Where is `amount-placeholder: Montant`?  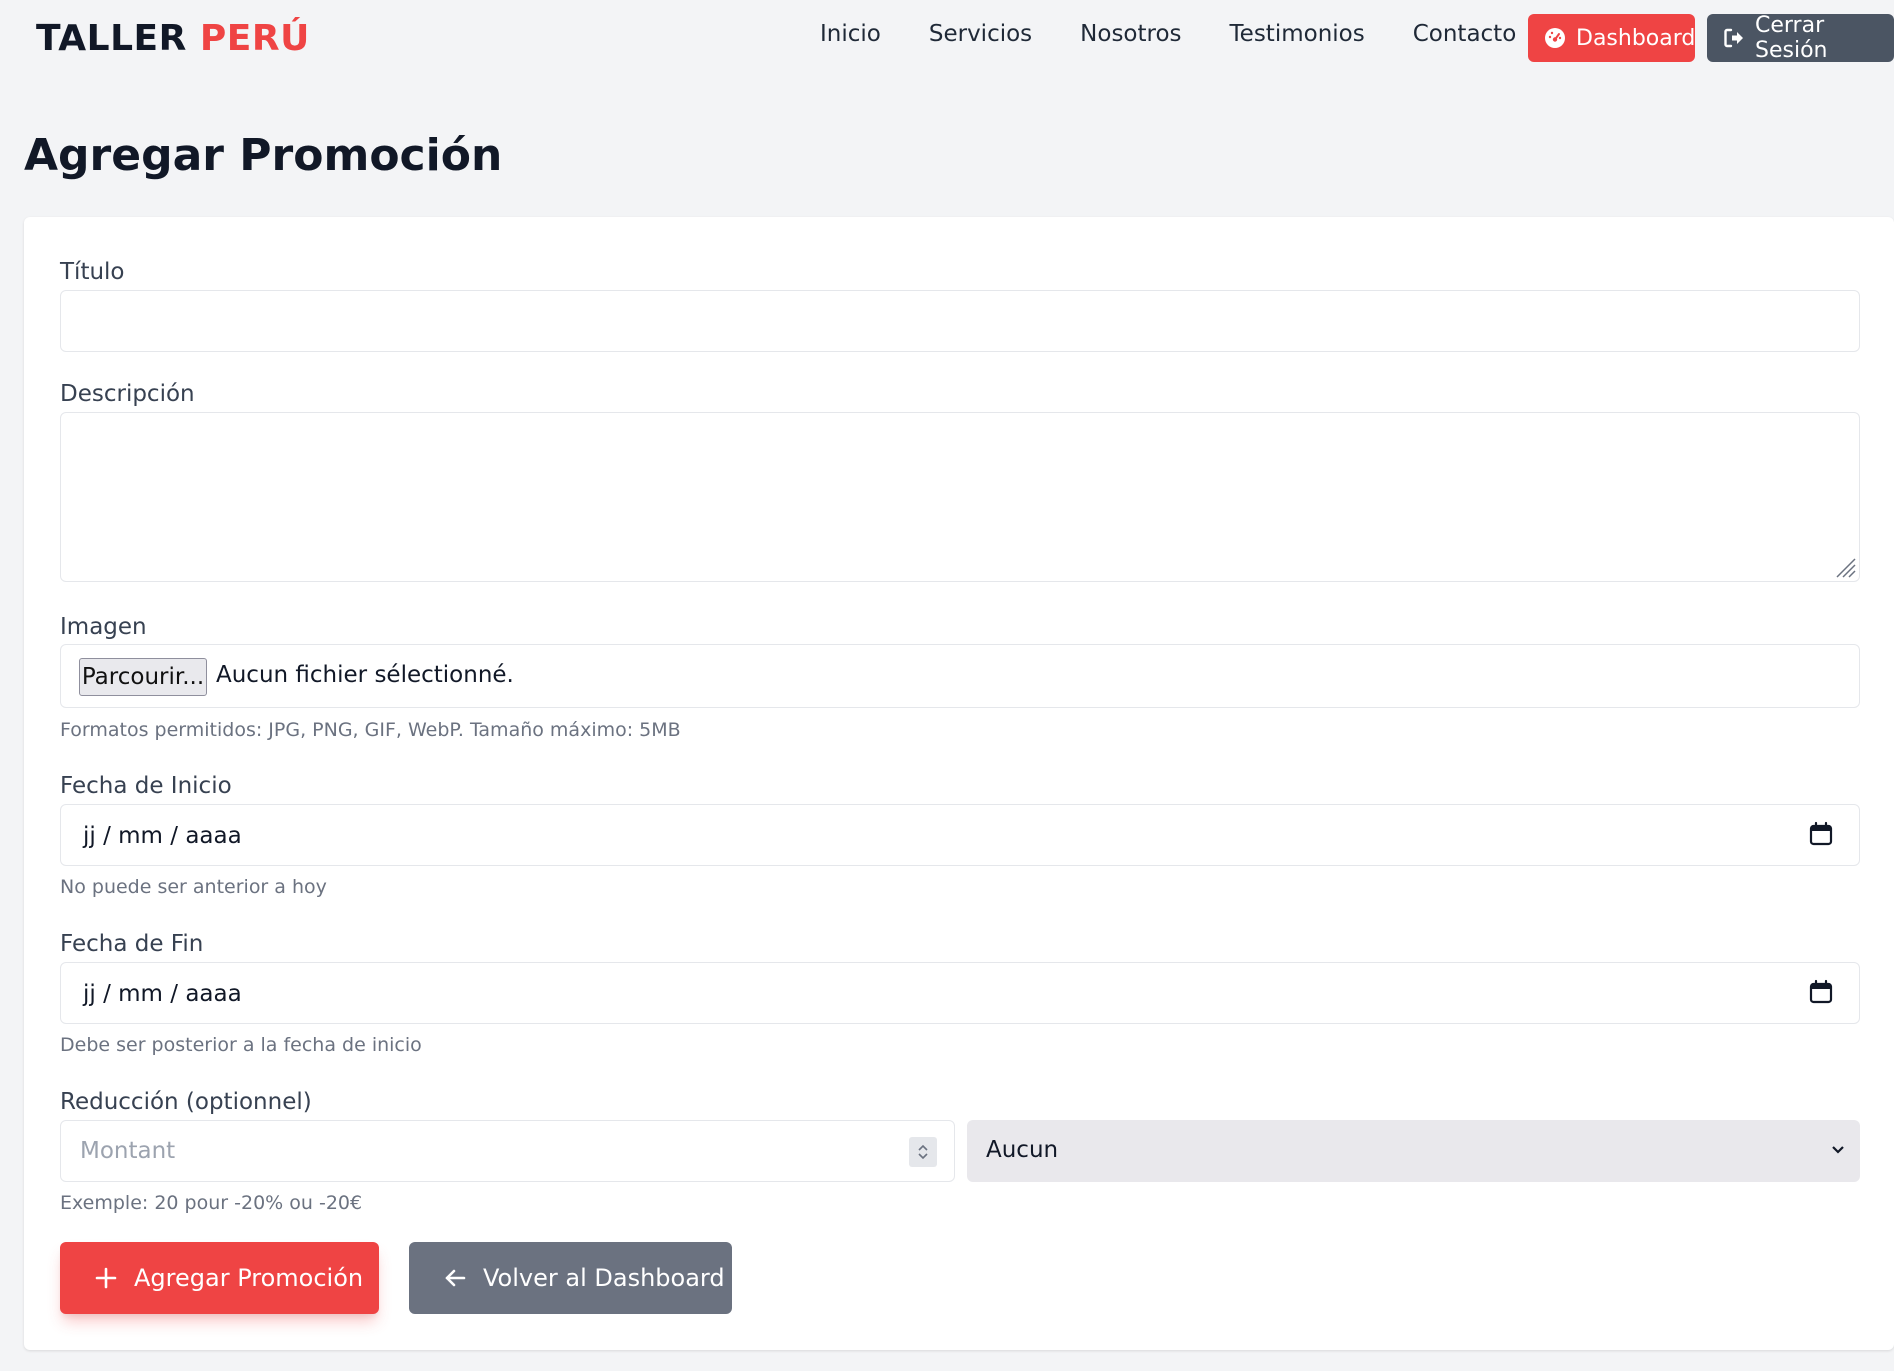
amount-placeholder: Montant is located at coordinates (128, 1151).